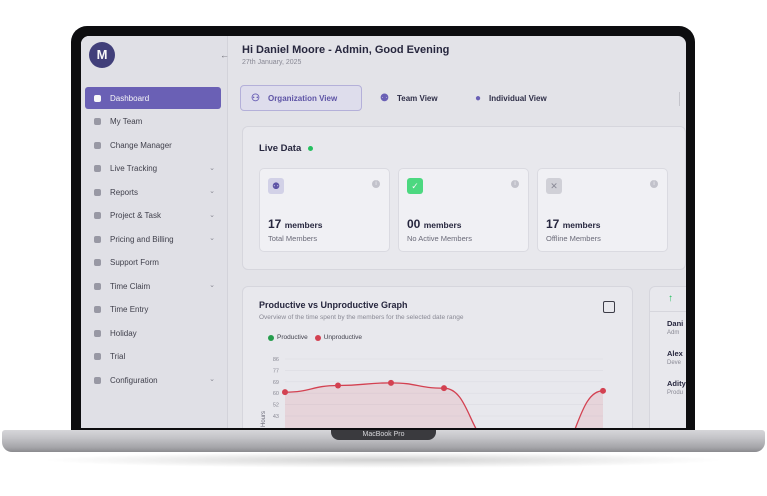 Image resolution: width=767 pixels, height=496 pixels. I want to click on sidebar-item-trial: Trial, so click(153, 357).